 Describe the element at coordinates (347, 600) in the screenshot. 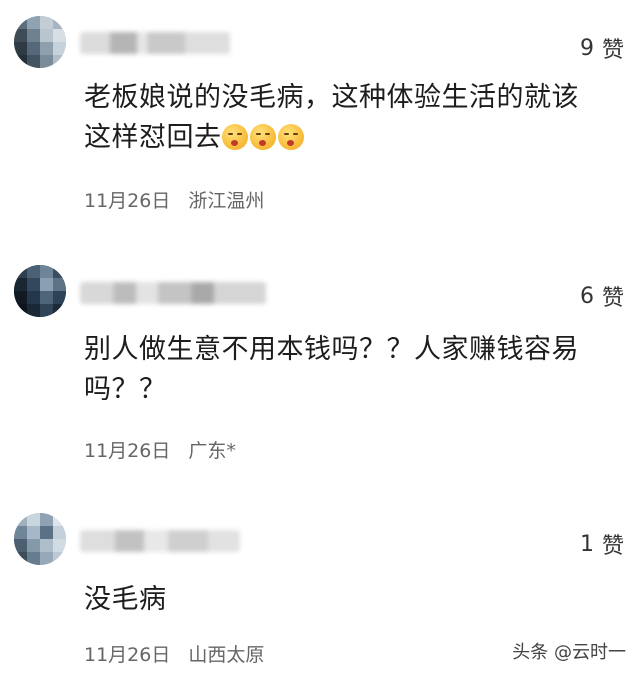

I see `comment-text: 没毛病` at that location.